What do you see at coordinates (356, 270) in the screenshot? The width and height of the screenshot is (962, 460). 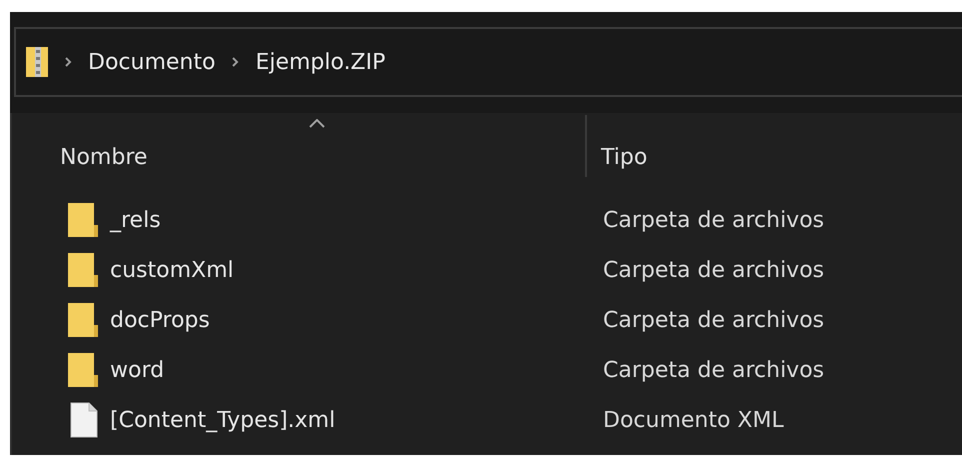 I see `file-name: customXml` at bounding box center [356, 270].